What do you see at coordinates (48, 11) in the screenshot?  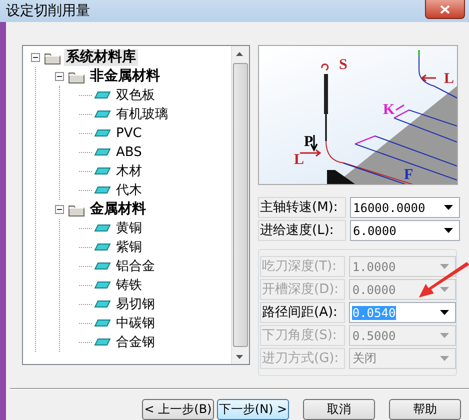 I see `window-title: 设定切削用量` at bounding box center [48, 11].